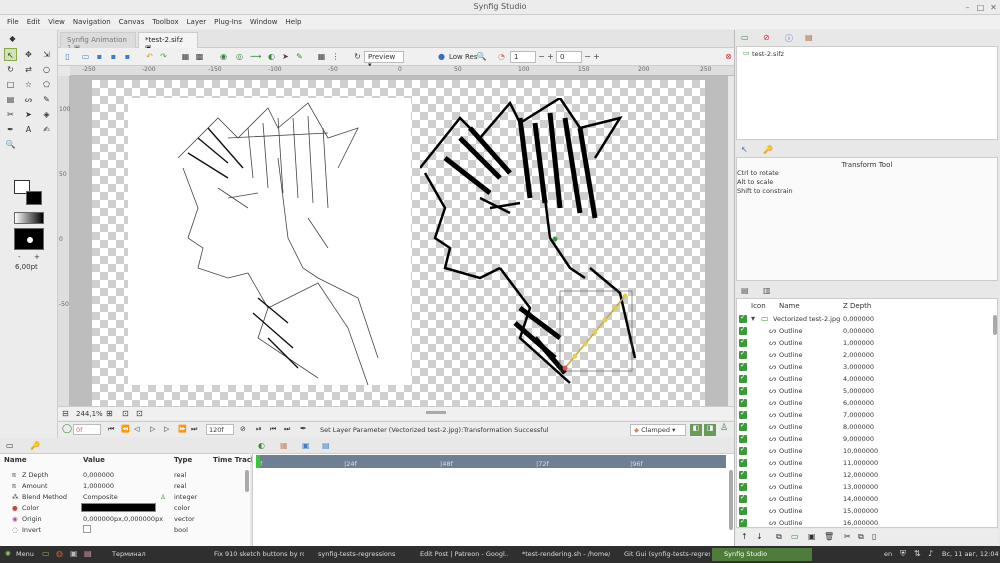 The width and height of the screenshot is (1000, 563). What do you see at coordinates (259, 429) in the screenshot?
I see `loop-icon: ⏯` at bounding box center [259, 429].